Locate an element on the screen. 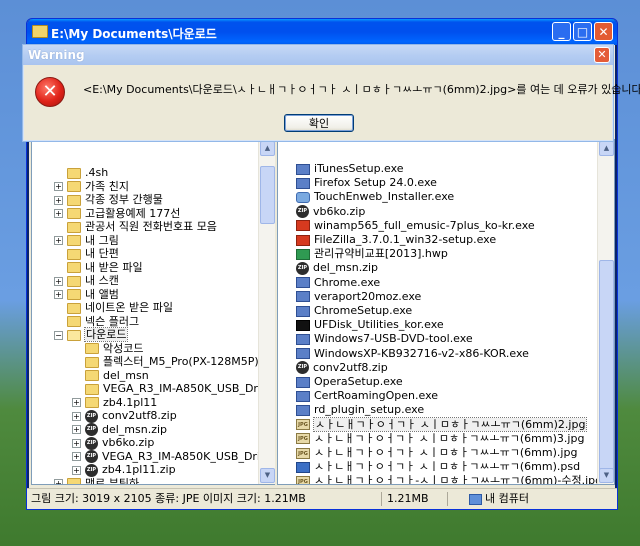 This screenshot has height=546, width=640. file-item-label: Windows7-USB-DVD-tool.exe is located at coordinates (393, 339).